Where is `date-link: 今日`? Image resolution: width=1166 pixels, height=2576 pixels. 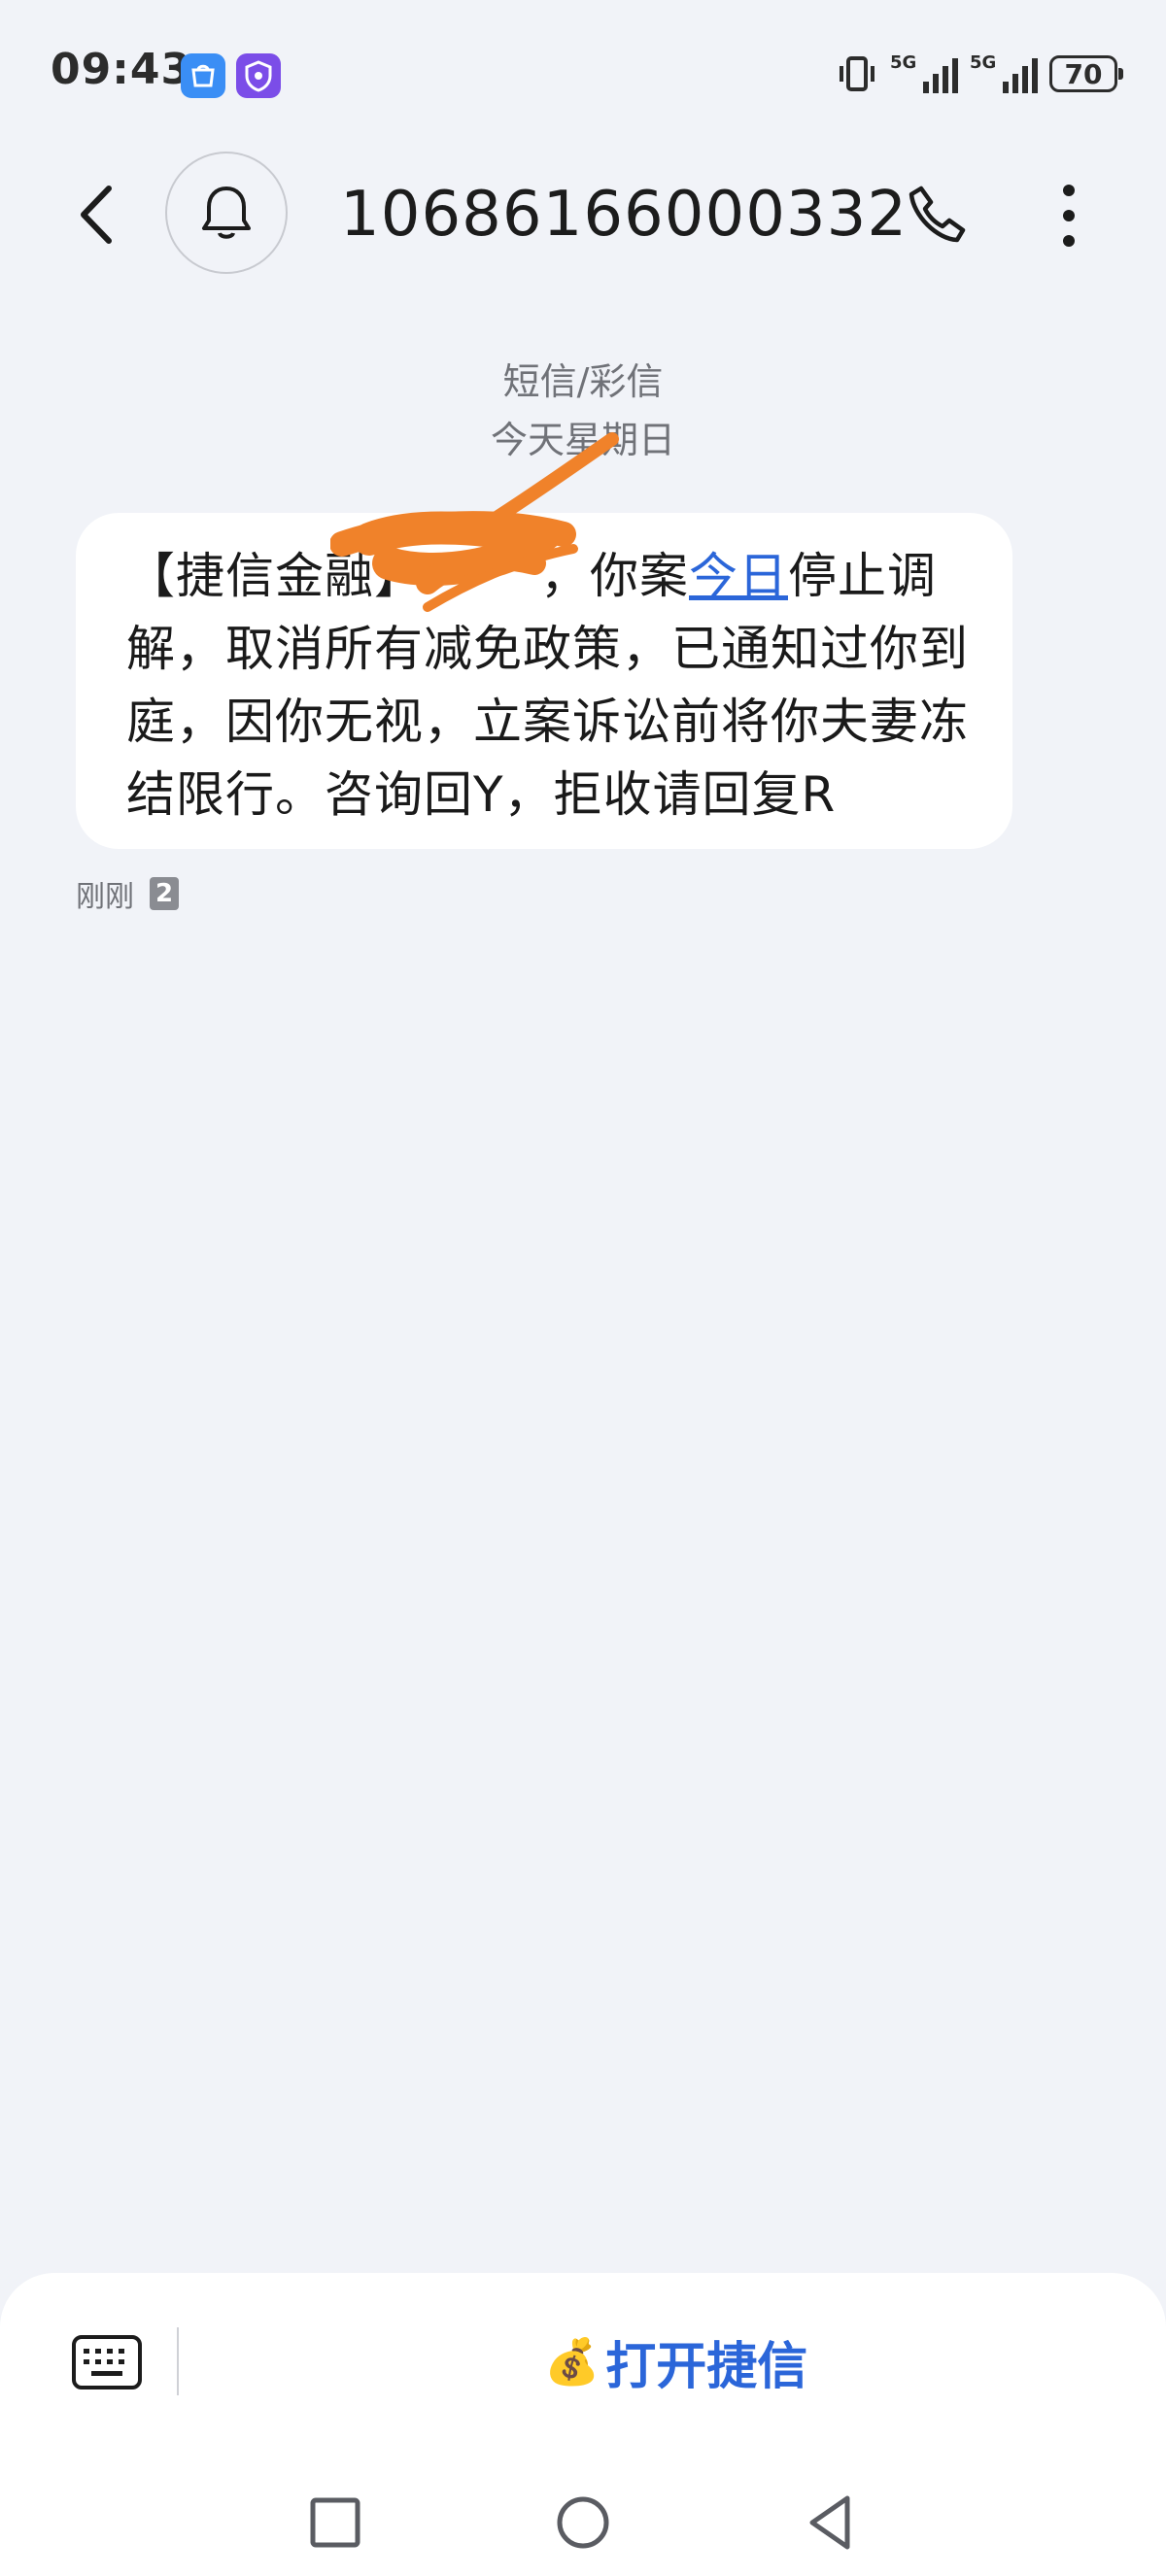 date-link: 今日 is located at coordinates (738, 576).